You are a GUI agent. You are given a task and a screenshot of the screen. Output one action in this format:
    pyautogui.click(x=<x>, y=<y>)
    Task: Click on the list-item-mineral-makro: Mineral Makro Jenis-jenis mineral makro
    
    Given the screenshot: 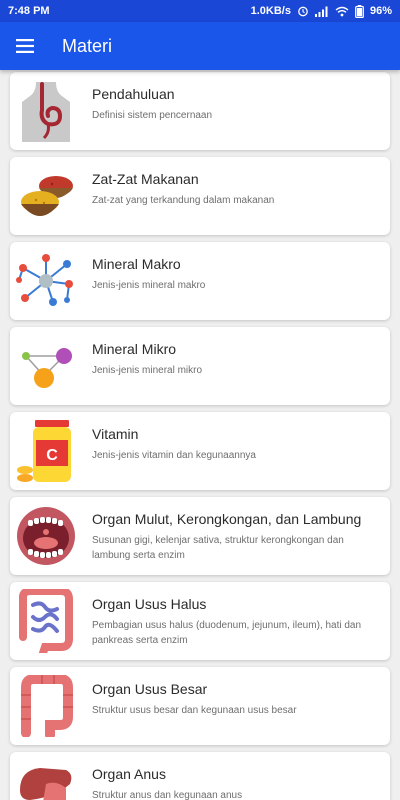 What is the action you would take?
    pyautogui.click(x=200, y=281)
    